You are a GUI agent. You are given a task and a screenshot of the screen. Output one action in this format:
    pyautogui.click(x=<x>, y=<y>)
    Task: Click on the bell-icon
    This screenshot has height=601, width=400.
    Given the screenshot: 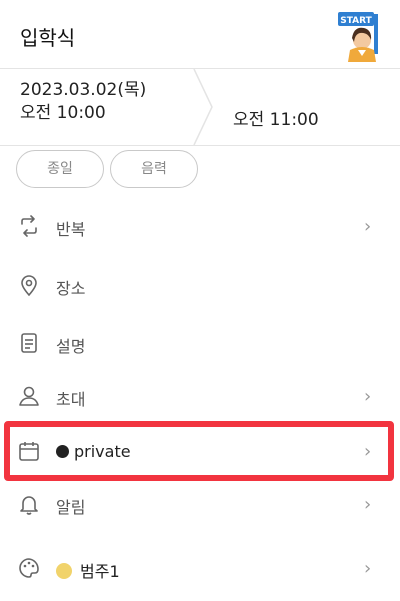 What is the action you would take?
    pyautogui.click(x=29, y=505)
    